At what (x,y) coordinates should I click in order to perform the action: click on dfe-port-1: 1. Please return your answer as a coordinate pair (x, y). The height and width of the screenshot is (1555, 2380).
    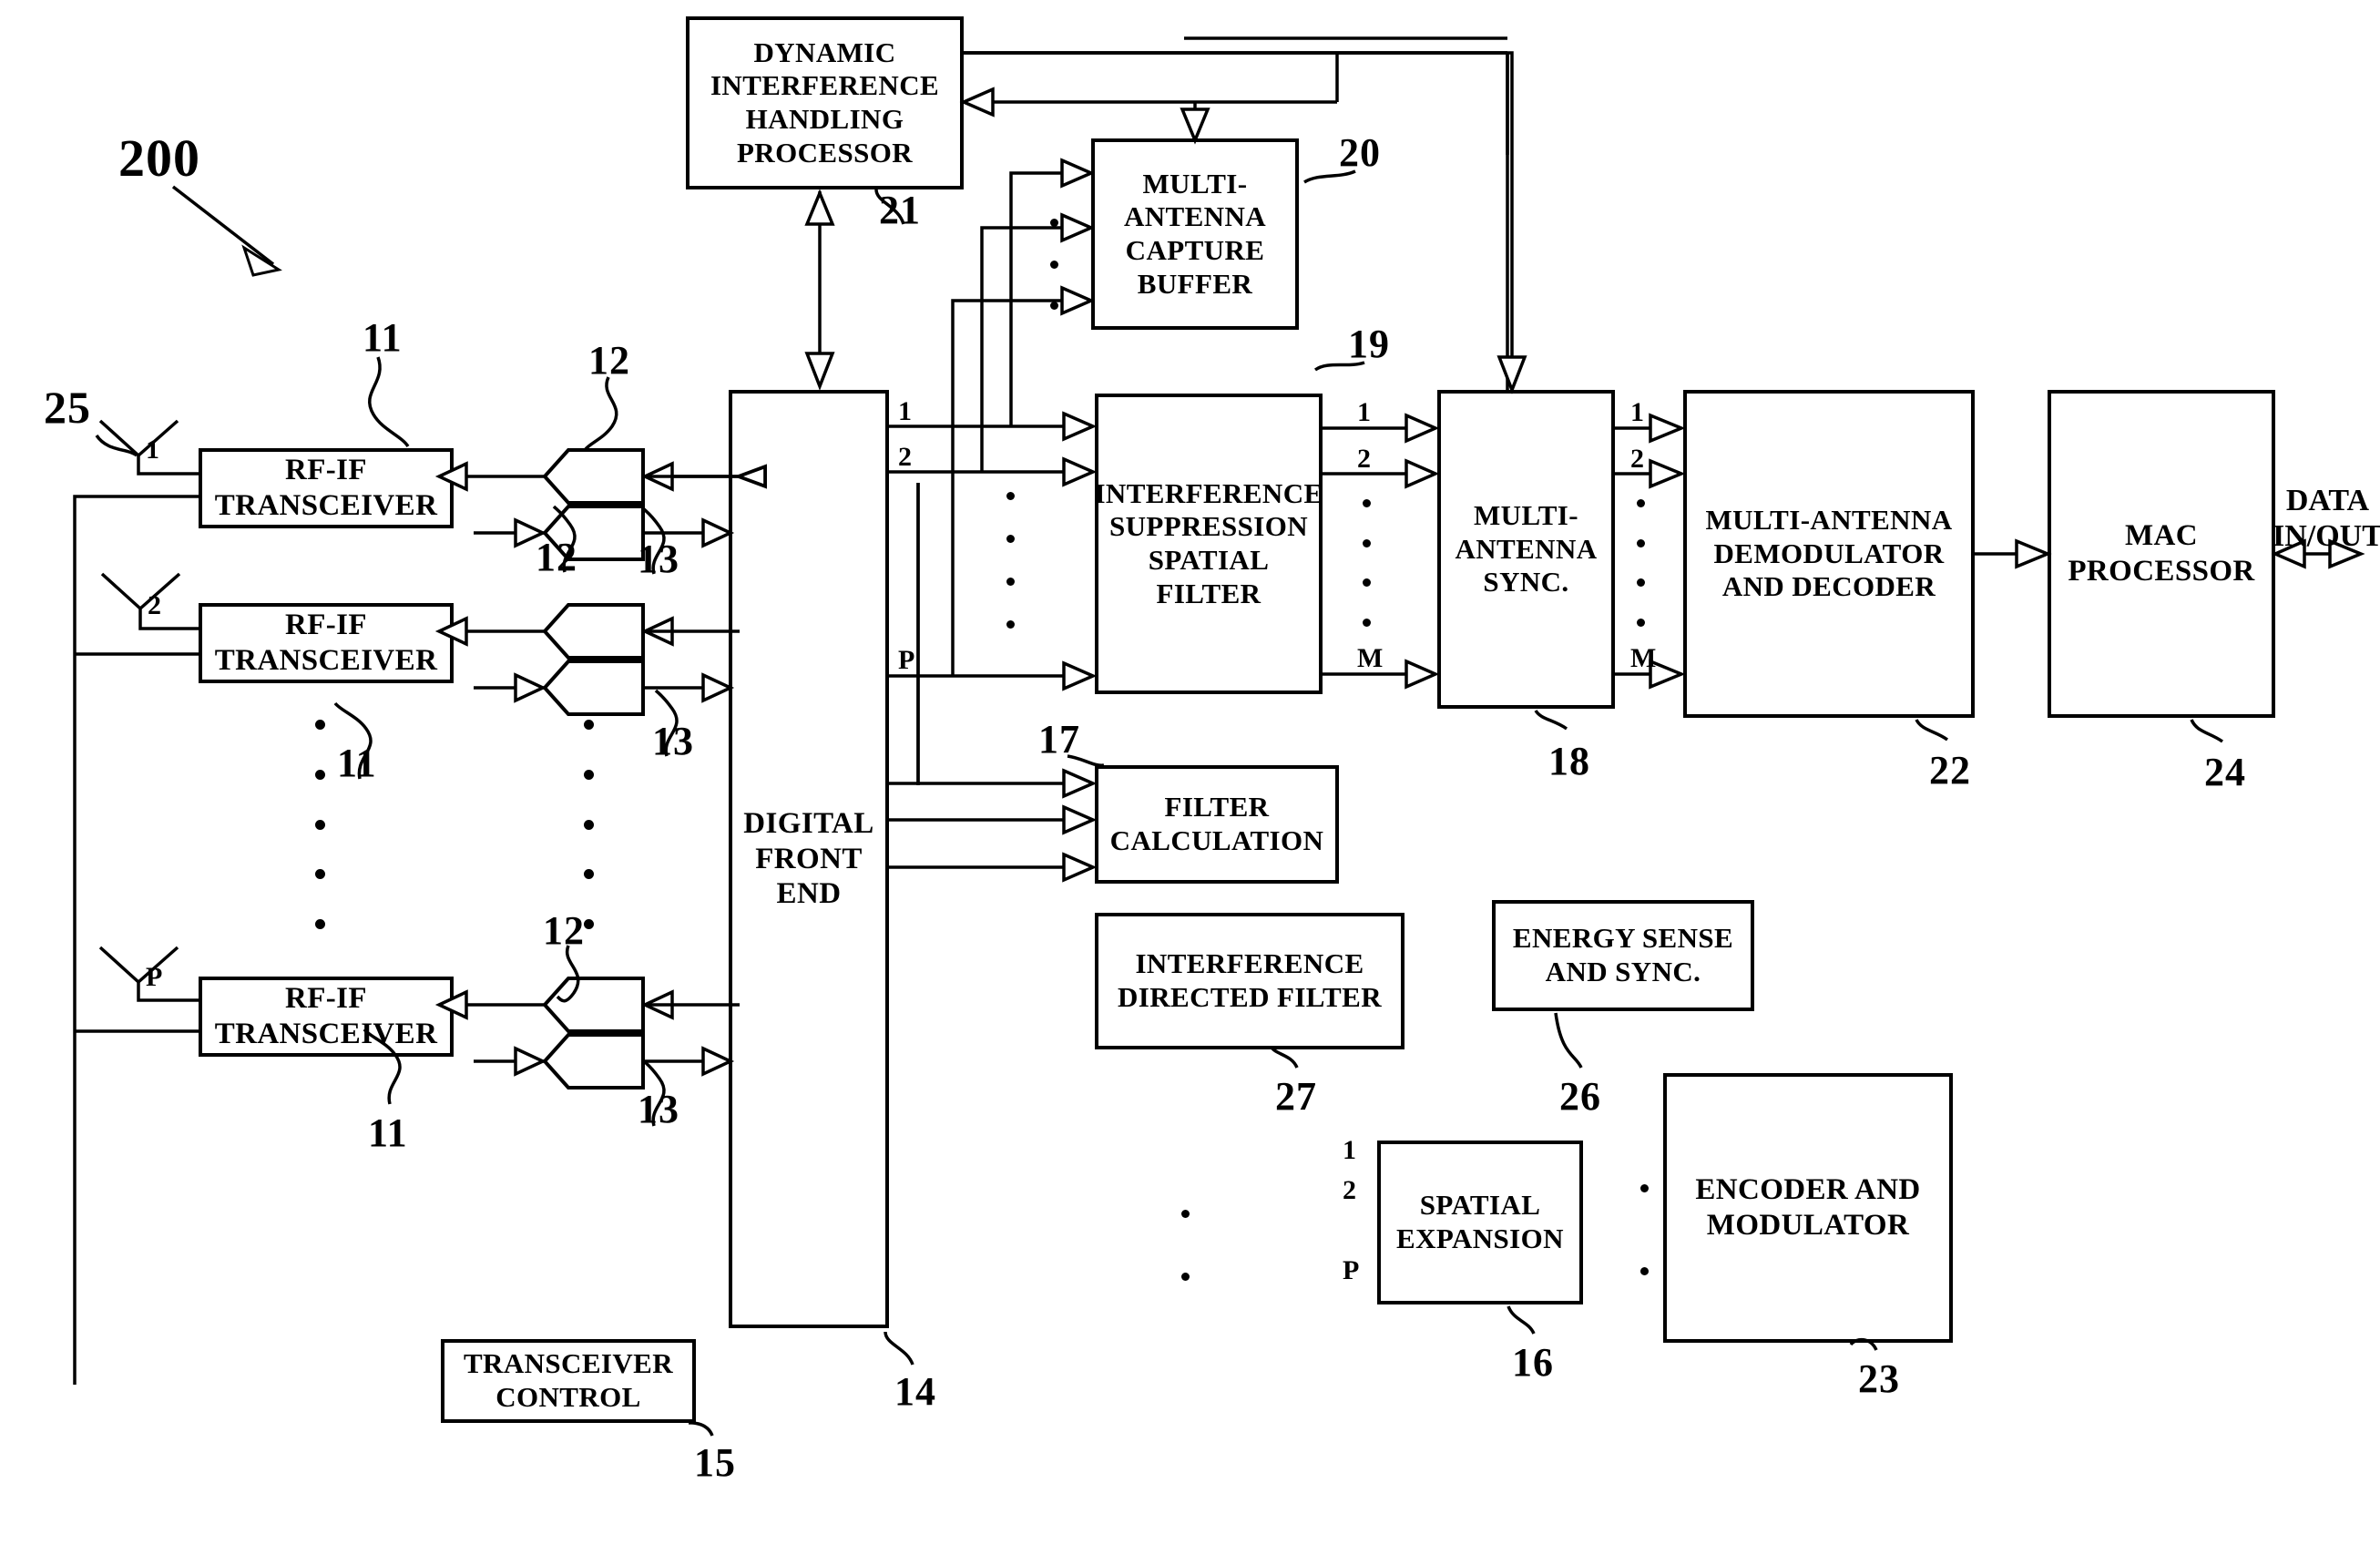
    Looking at the image, I should click on (905, 411).